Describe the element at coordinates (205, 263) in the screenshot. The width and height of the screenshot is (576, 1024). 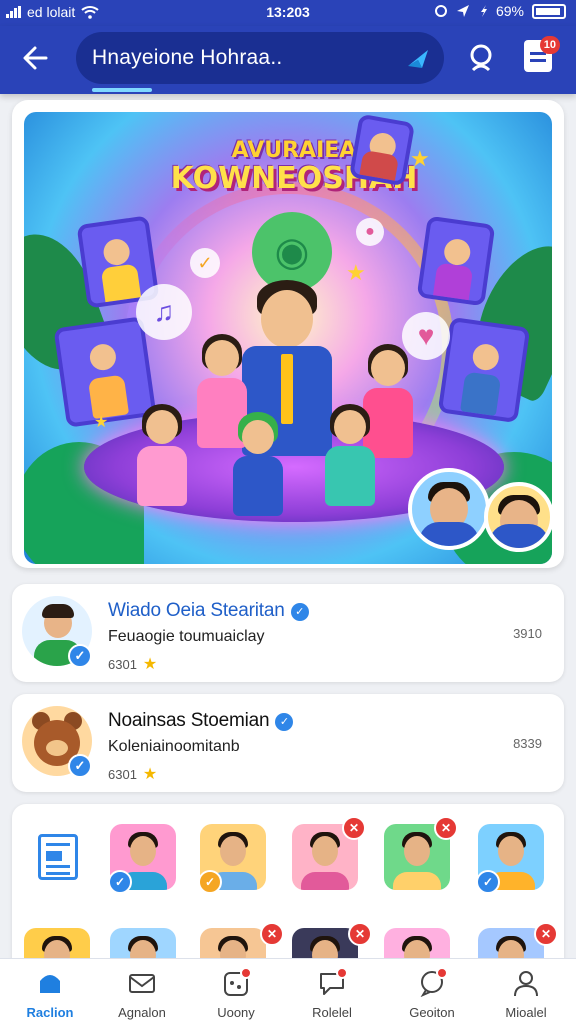
I see `check-icon: ✓` at that location.